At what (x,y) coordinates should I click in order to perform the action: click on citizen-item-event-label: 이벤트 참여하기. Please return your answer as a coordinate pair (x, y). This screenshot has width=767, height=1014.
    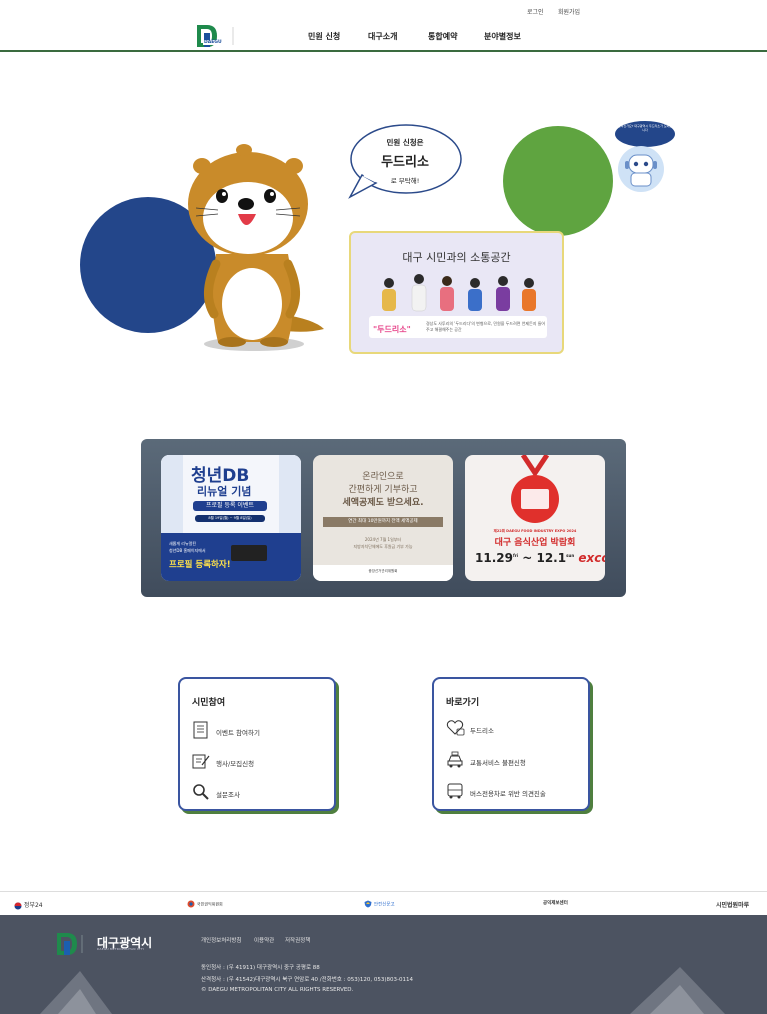
    Looking at the image, I should click on (238, 733).